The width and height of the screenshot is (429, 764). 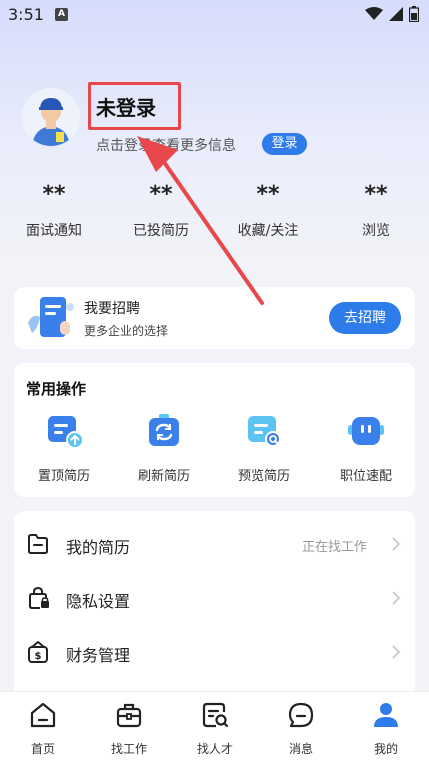 I want to click on nav-label: 首页, so click(x=42, y=749).